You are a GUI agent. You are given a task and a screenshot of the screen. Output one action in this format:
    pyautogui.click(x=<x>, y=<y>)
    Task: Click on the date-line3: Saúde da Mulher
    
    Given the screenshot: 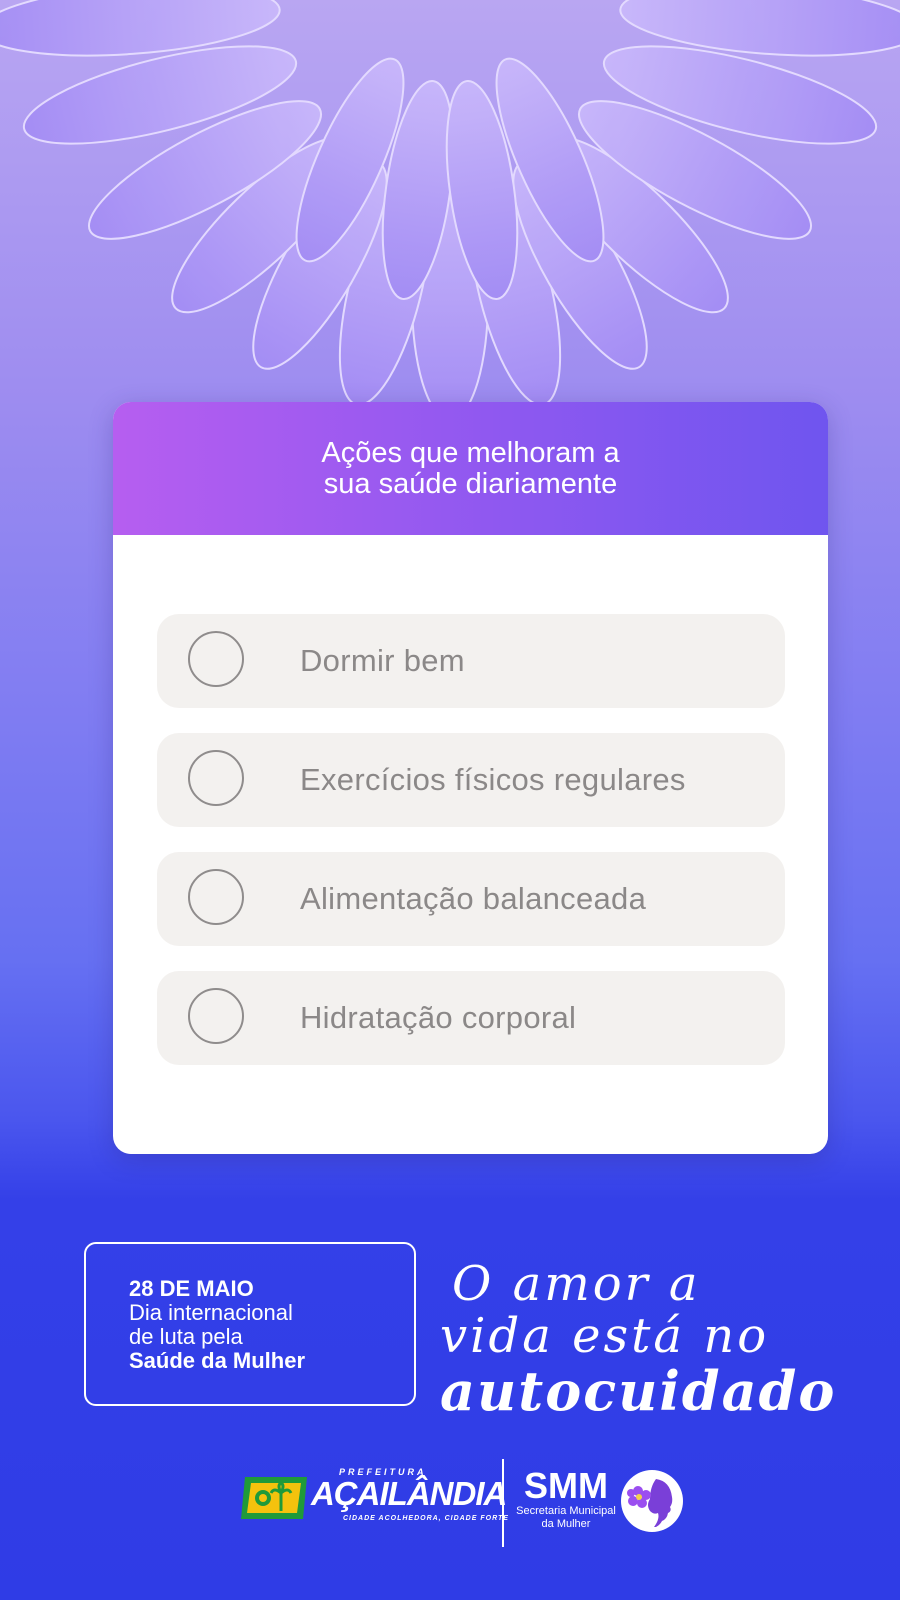 What is the action you would take?
    pyautogui.click(x=217, y=1360)
    